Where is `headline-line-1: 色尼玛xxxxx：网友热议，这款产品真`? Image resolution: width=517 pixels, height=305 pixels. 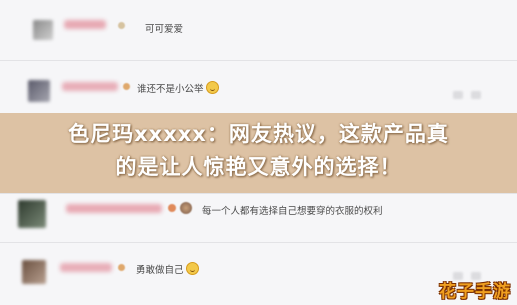 headline-line-1: 色尼玛xxxxx：网友热议，这款产品真 is located at coordinates (258, 134).